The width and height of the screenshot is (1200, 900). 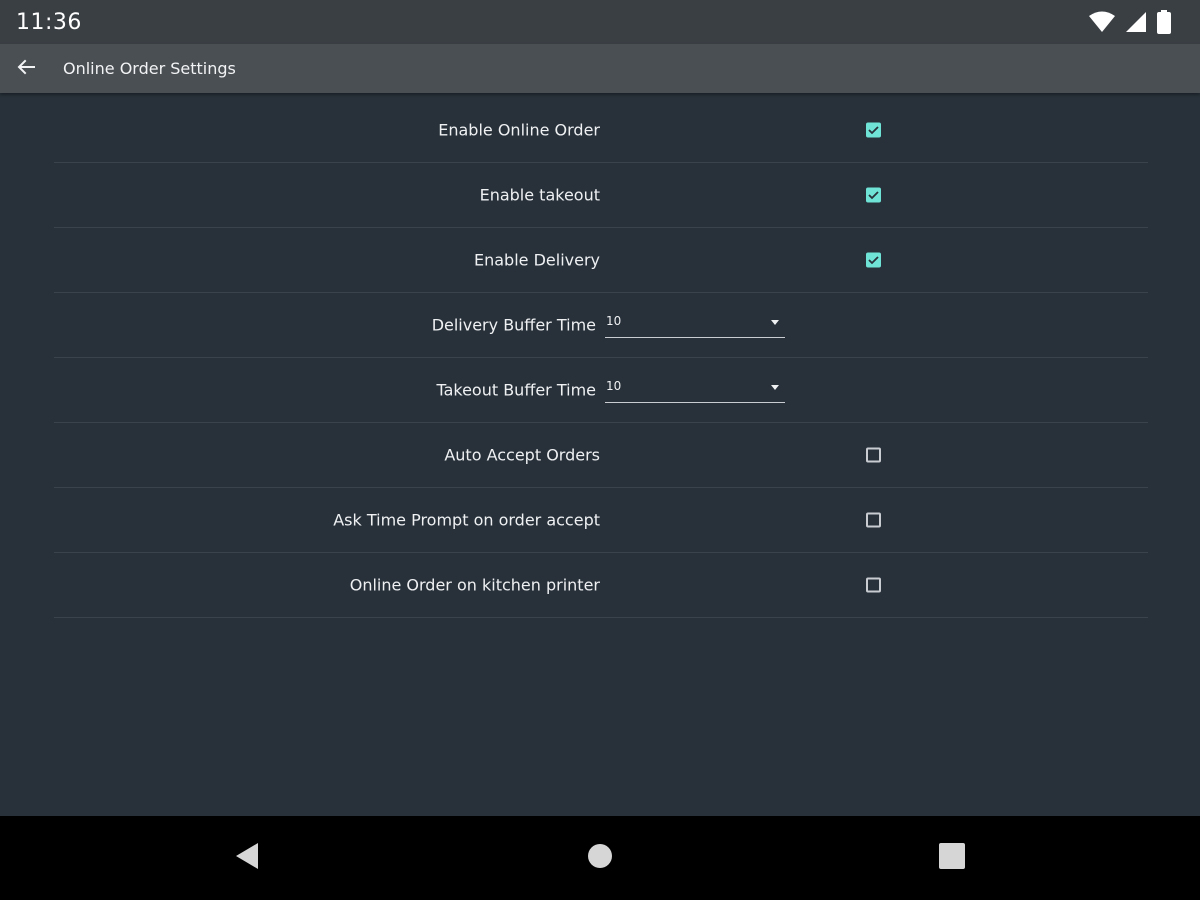 I want to click on nav-recents-icon, so click(x=952, y=858).